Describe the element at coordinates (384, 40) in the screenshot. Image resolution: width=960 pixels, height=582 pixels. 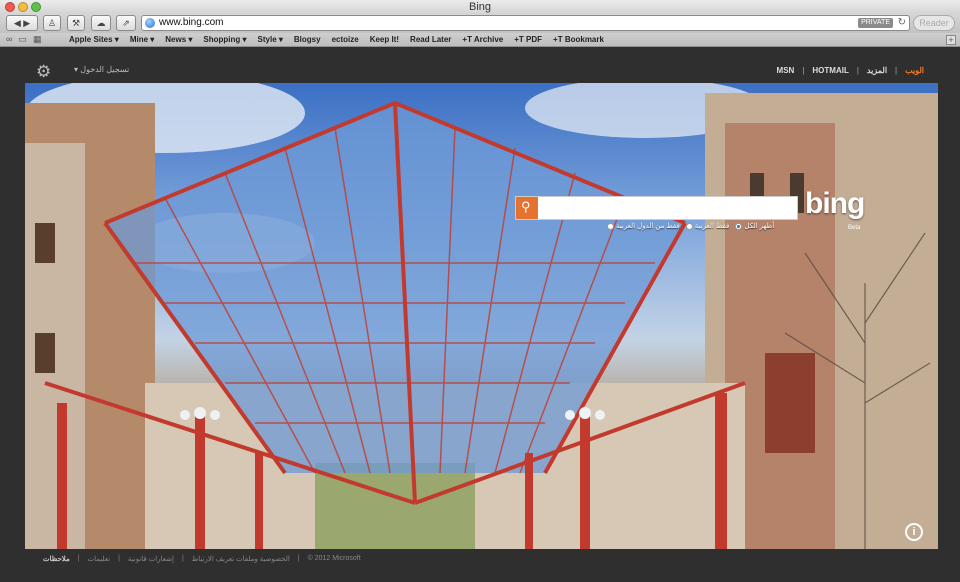
I see `bookmark-item: Keep It!` at that location.